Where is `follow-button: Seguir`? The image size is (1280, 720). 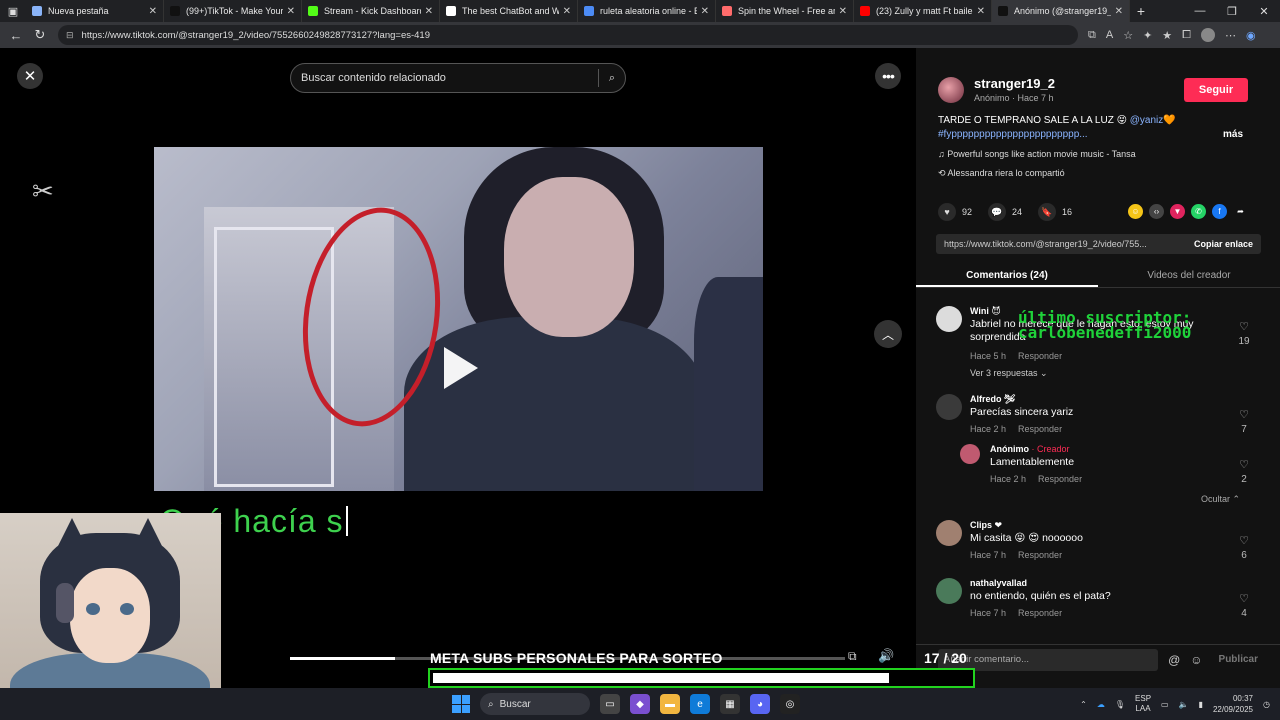
follow-button: Seguir is located at coordinates (1216, 90).